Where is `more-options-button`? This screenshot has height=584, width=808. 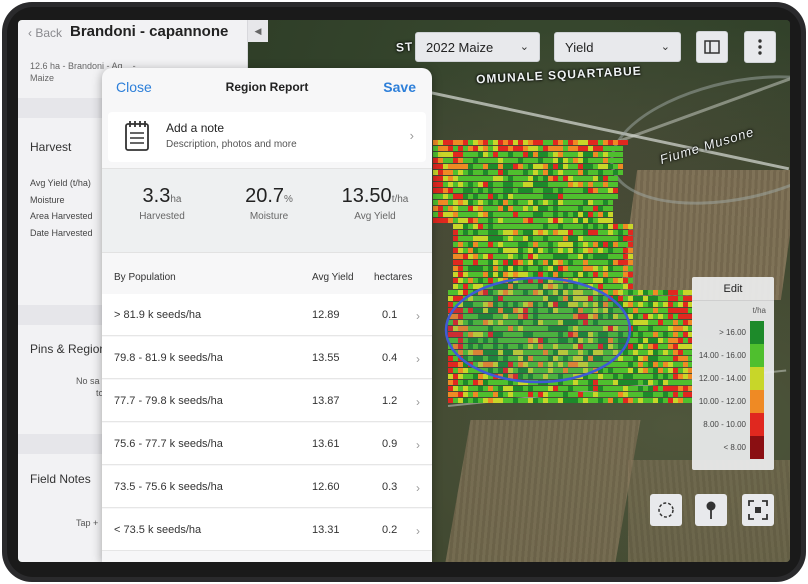
more-options-button is located at coordinates (760, 47).